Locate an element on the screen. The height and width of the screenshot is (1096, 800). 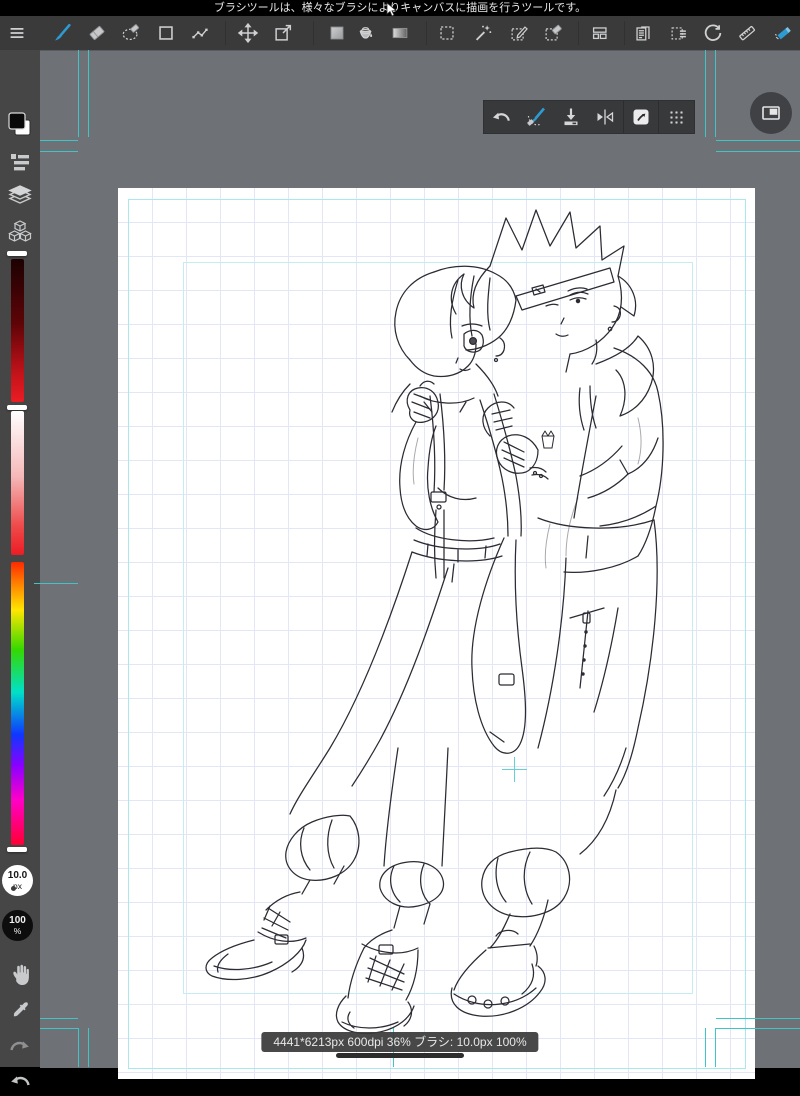
airbrush-icon is located at coordinates (782, 33).